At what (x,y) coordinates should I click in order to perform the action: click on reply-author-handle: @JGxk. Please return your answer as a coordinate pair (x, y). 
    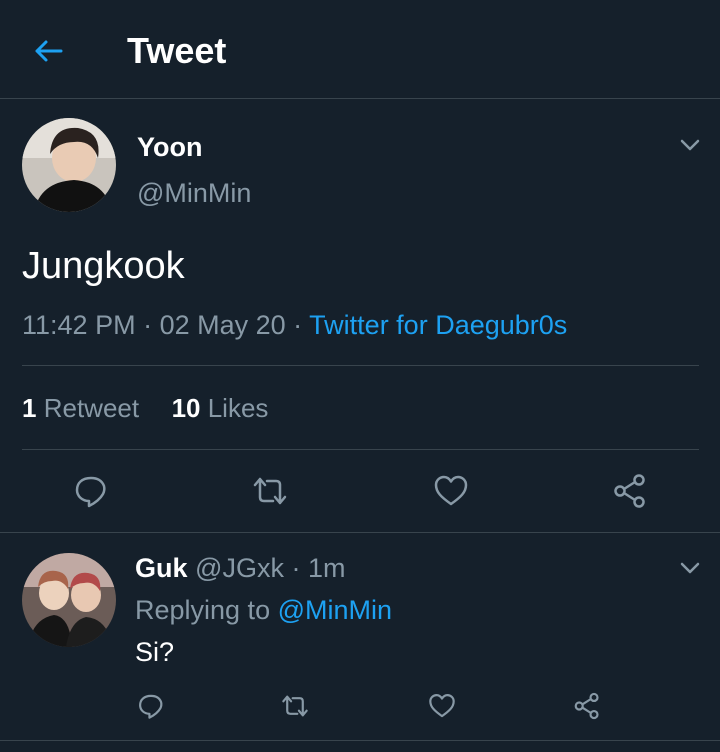
    Looking at the image, I should click on (239, 568).